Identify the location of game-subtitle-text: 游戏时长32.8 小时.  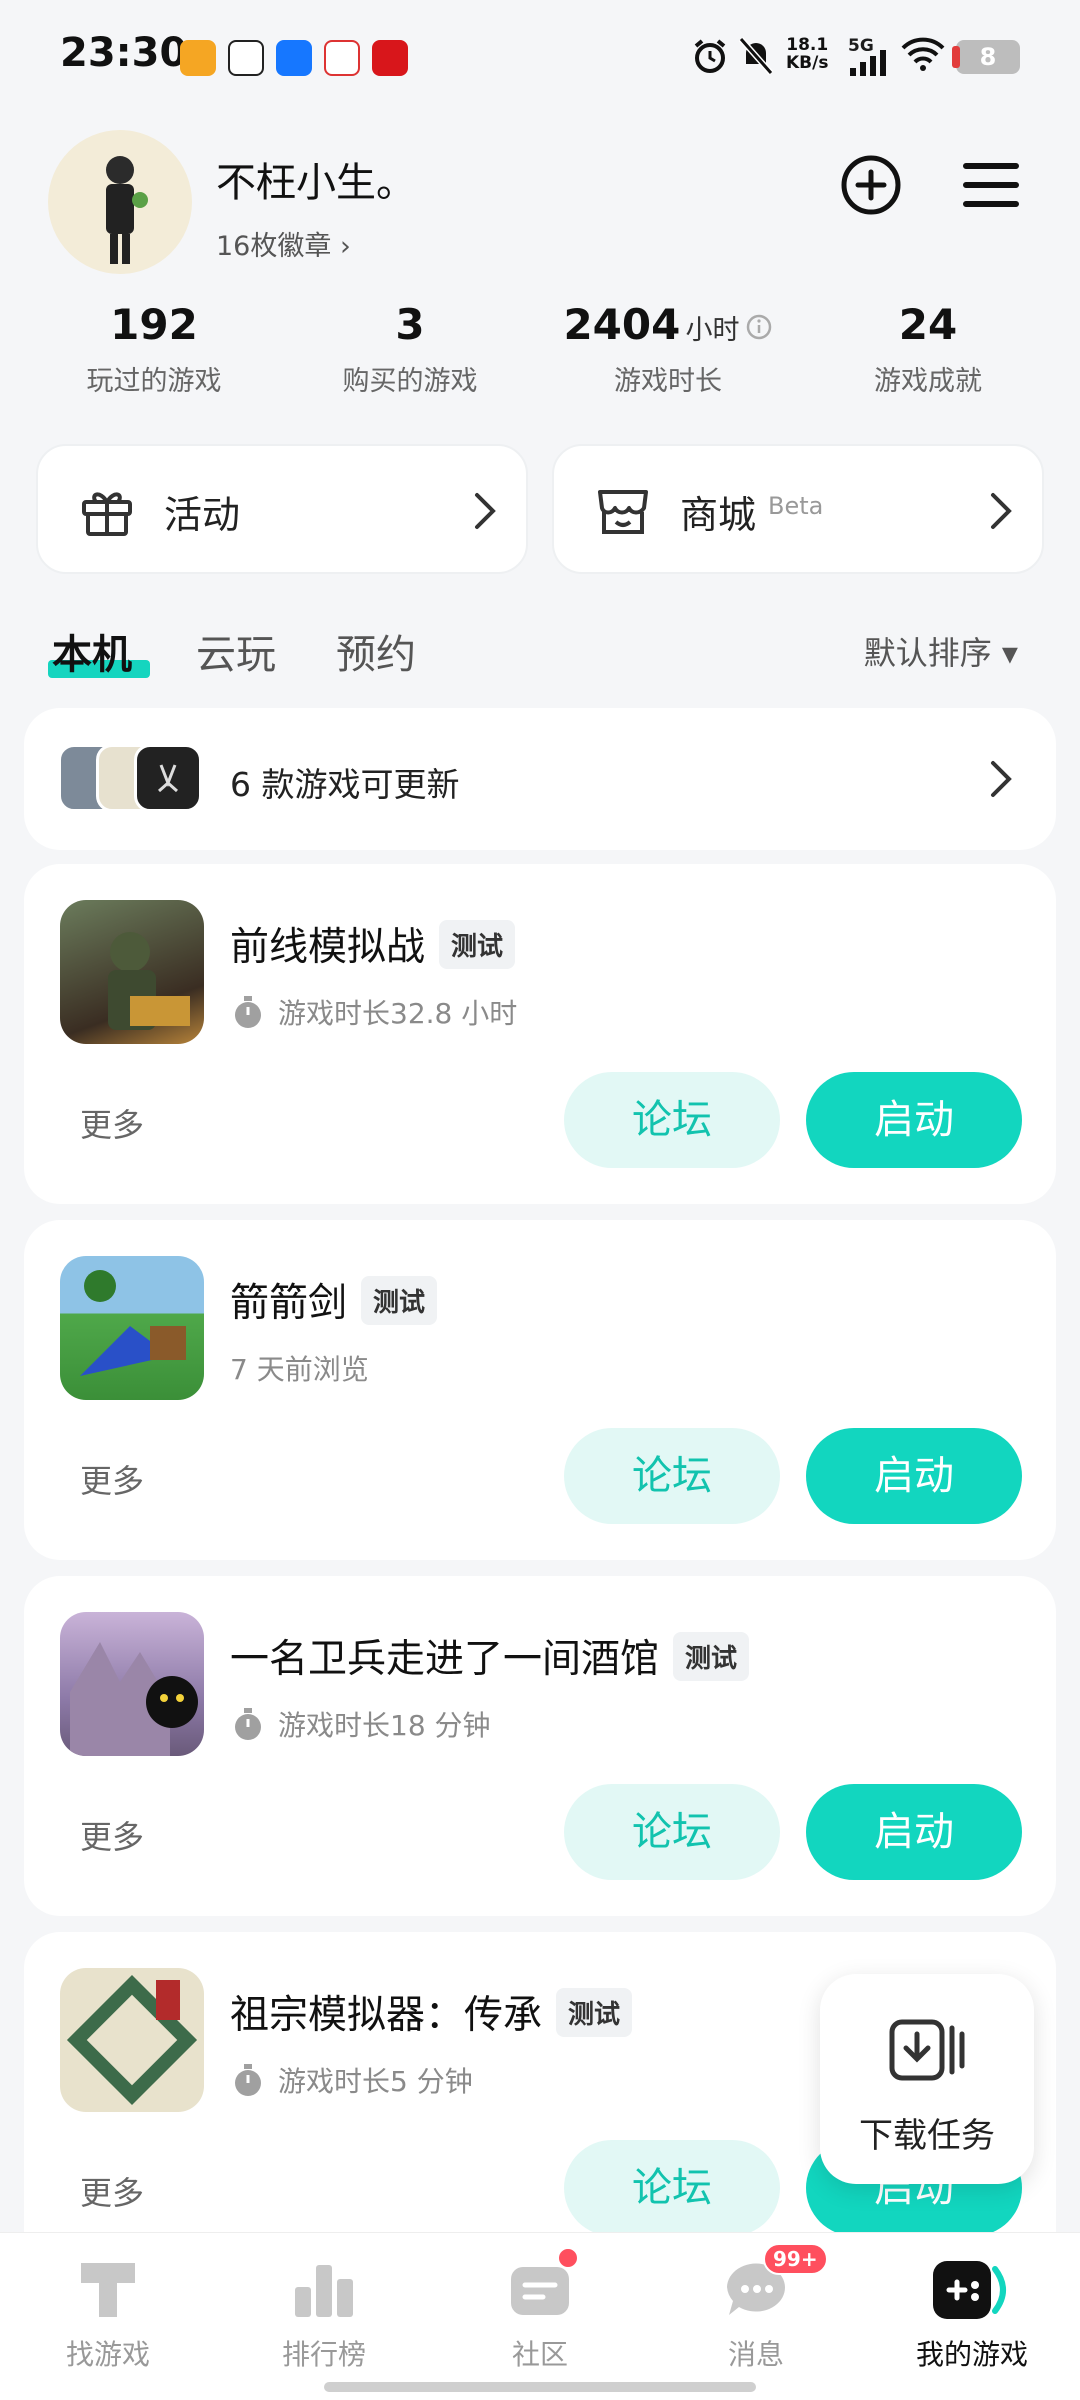
(398, 1013).